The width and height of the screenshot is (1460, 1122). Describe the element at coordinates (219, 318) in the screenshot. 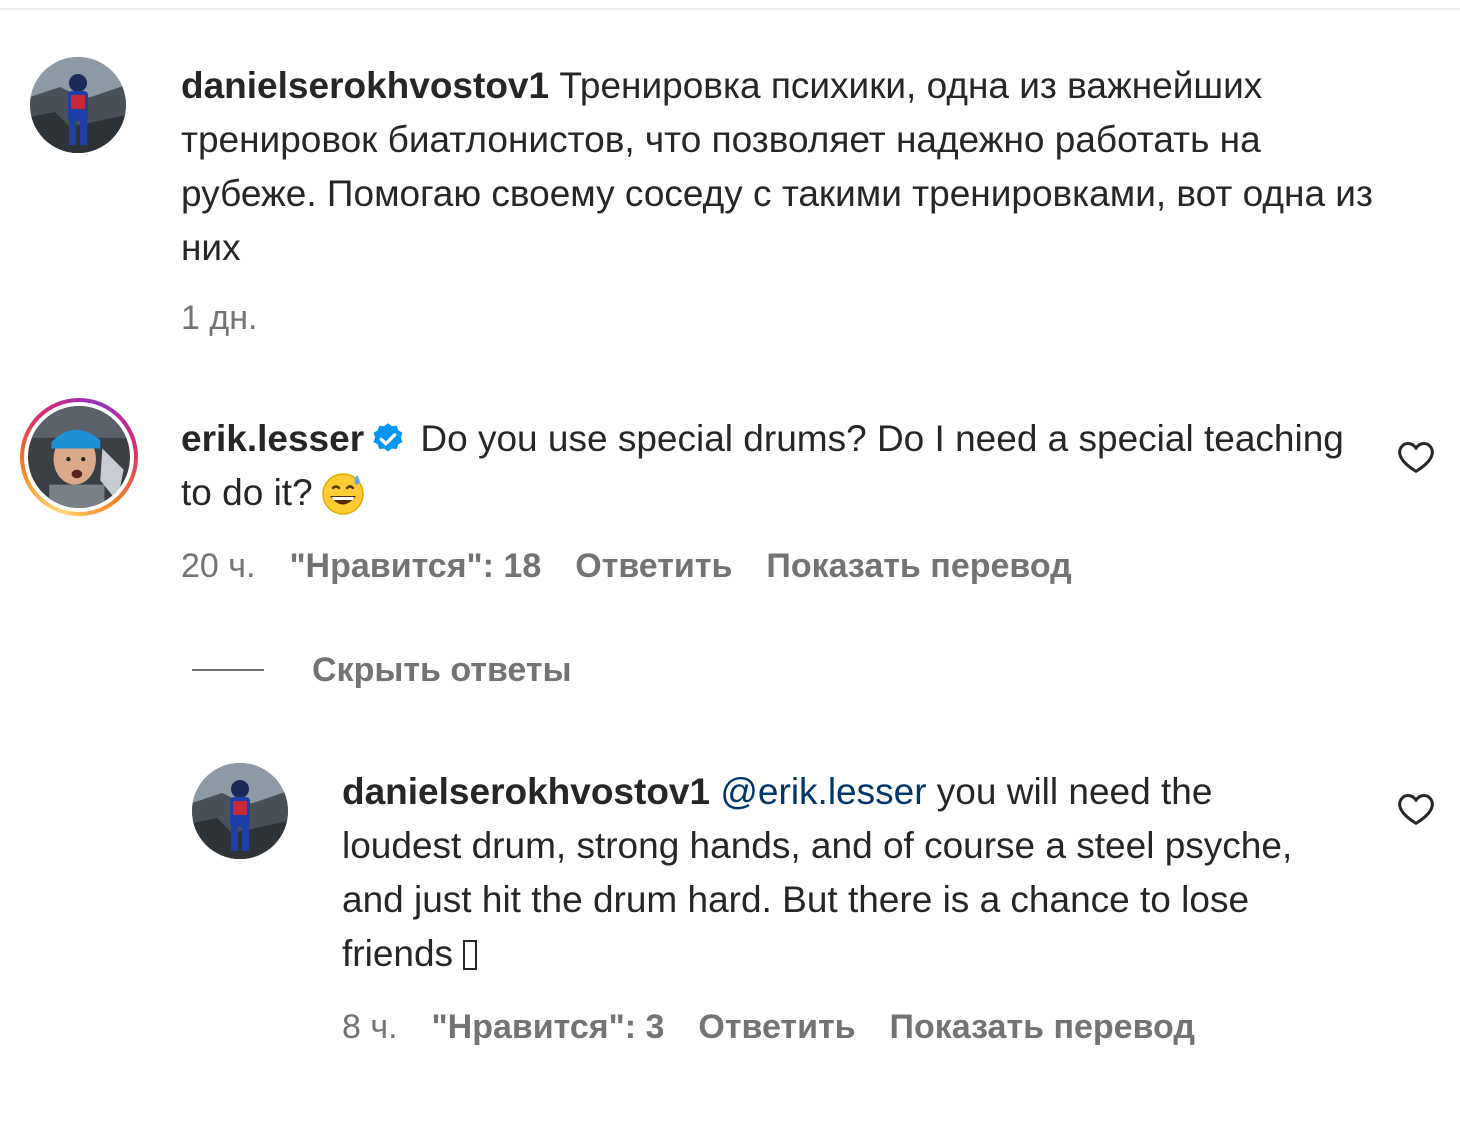

I see `comment-time: 1 дн.` at that location.